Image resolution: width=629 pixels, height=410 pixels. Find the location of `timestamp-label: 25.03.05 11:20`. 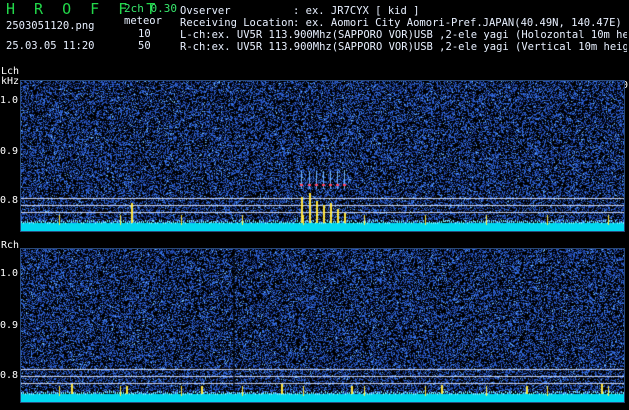

timestamp-label: 25.03.05 11:20 is located at coordinates (50, 46).